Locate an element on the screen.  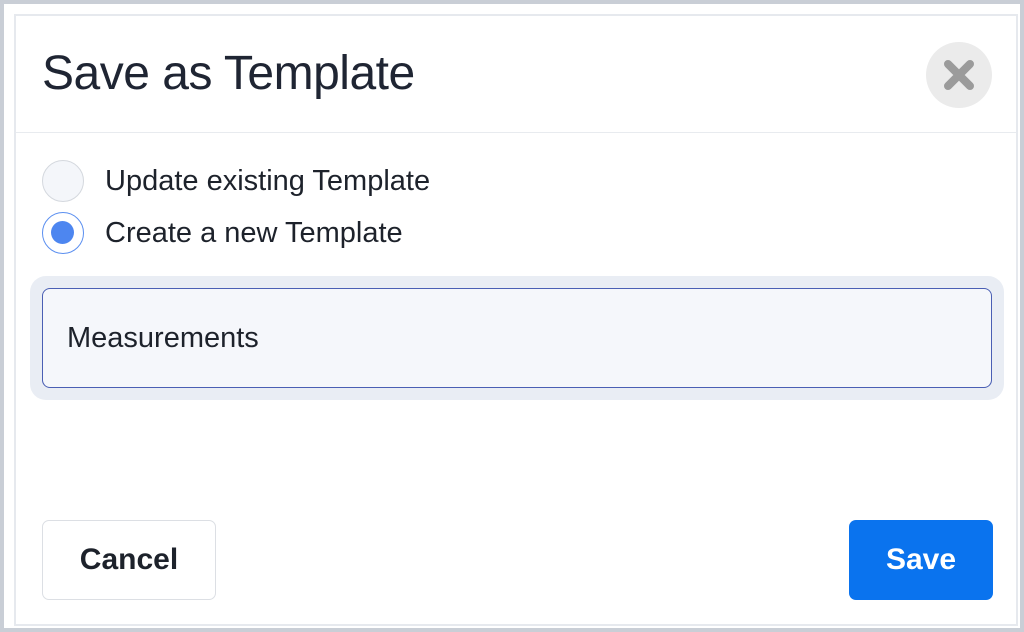
radio-label-create-new: Create a new Template is located at coordinates (254, 232).